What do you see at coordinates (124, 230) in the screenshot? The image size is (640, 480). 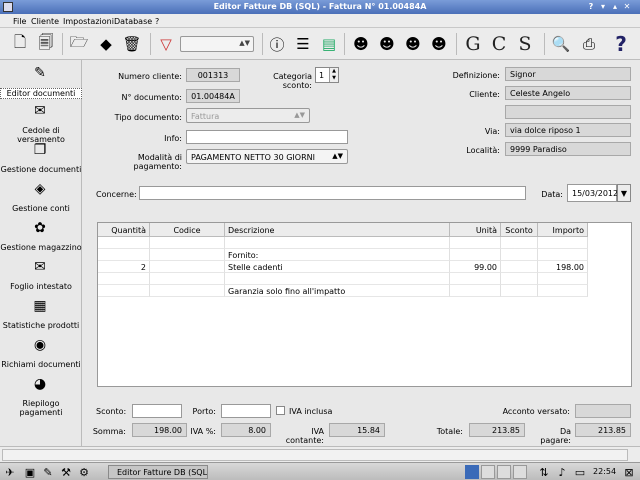 I see `col-header-quantita: Quantità` at bounding box center [124, 230].